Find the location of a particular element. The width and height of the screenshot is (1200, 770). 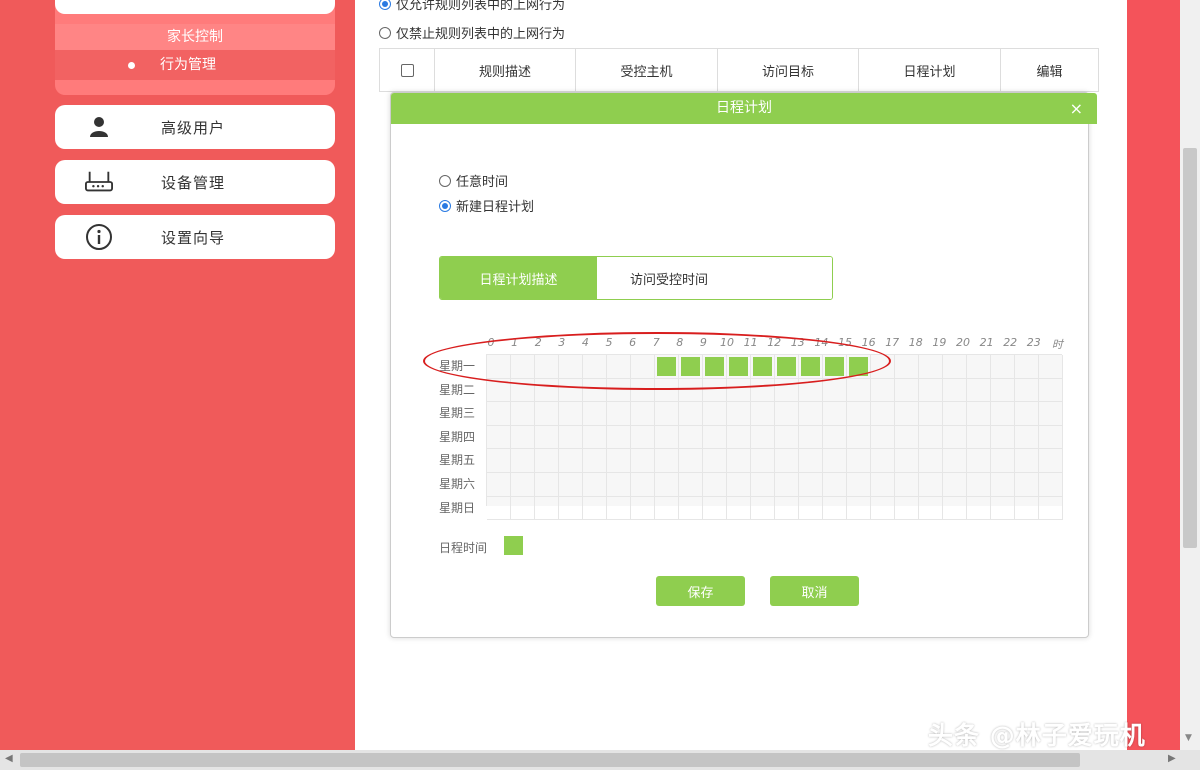

horizontal-scrollbar: ◀ ▶ is located at coordinates (600, 760).